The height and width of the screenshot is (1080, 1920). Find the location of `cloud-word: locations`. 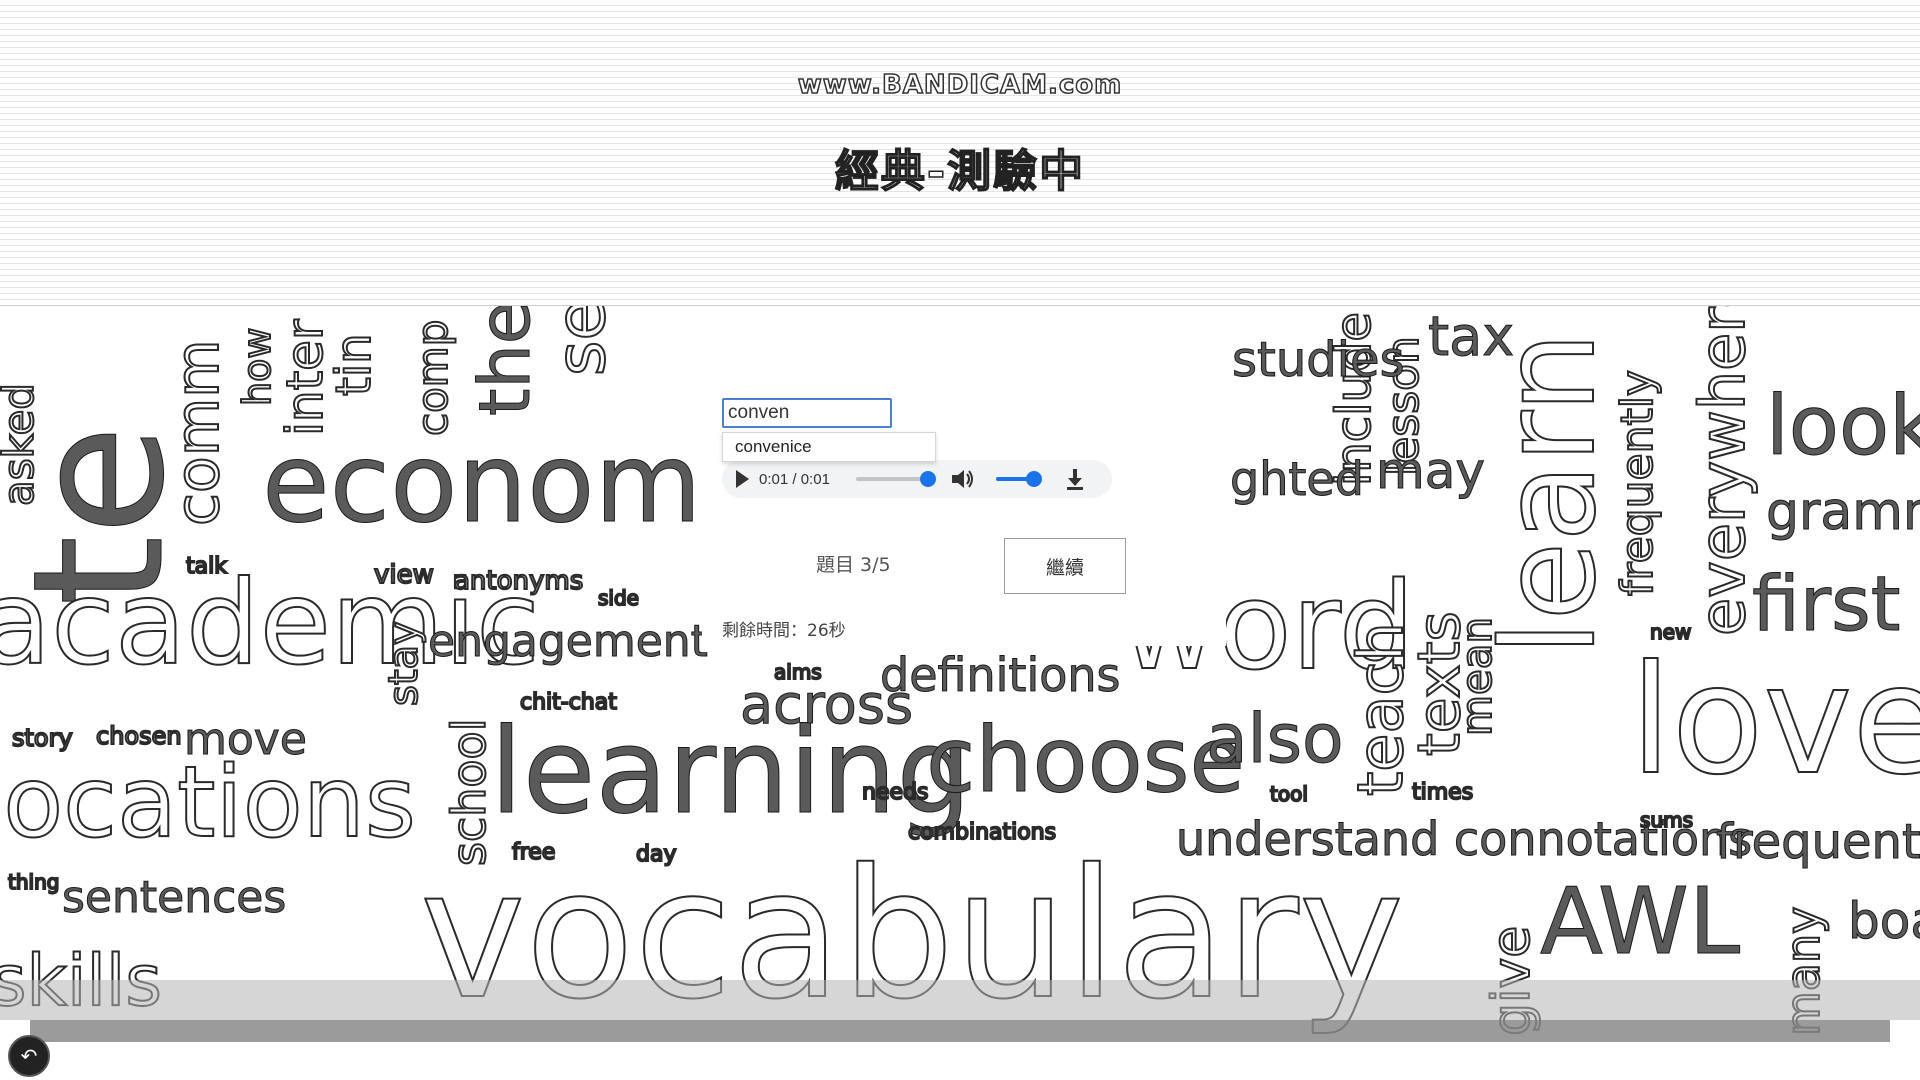

cloud-word: locations is located at coordinates (208, 803).